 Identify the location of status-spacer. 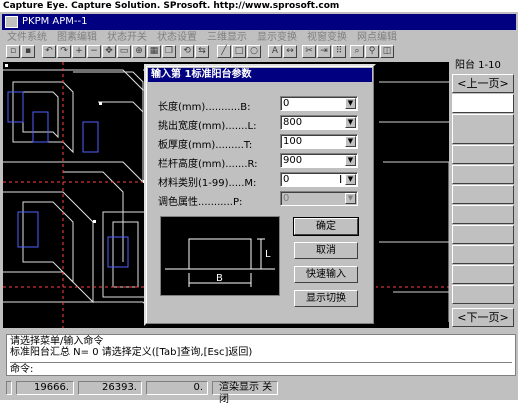
(9, 388).